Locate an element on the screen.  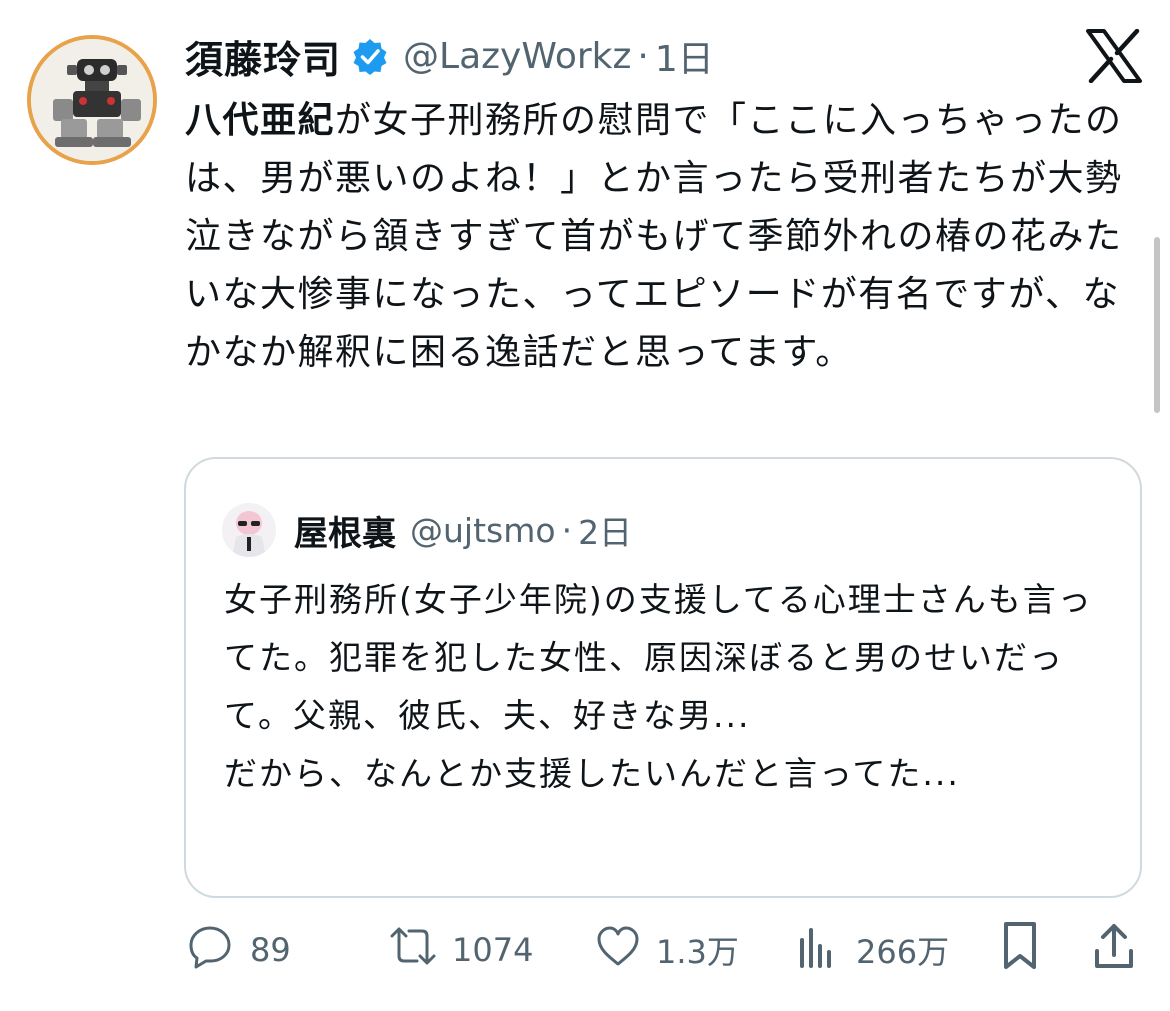
quoted-author-avatar is located at coordinates (249, 530).